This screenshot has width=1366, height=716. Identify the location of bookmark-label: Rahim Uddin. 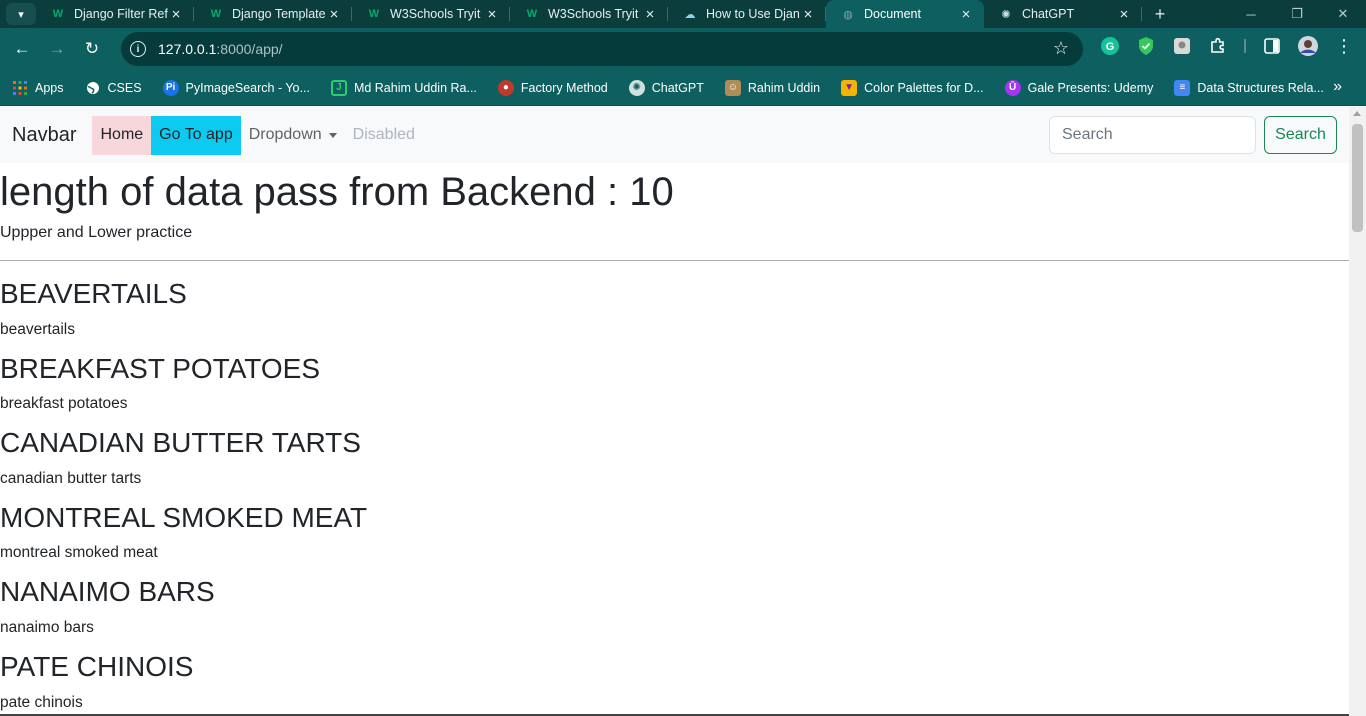
(784, 87).